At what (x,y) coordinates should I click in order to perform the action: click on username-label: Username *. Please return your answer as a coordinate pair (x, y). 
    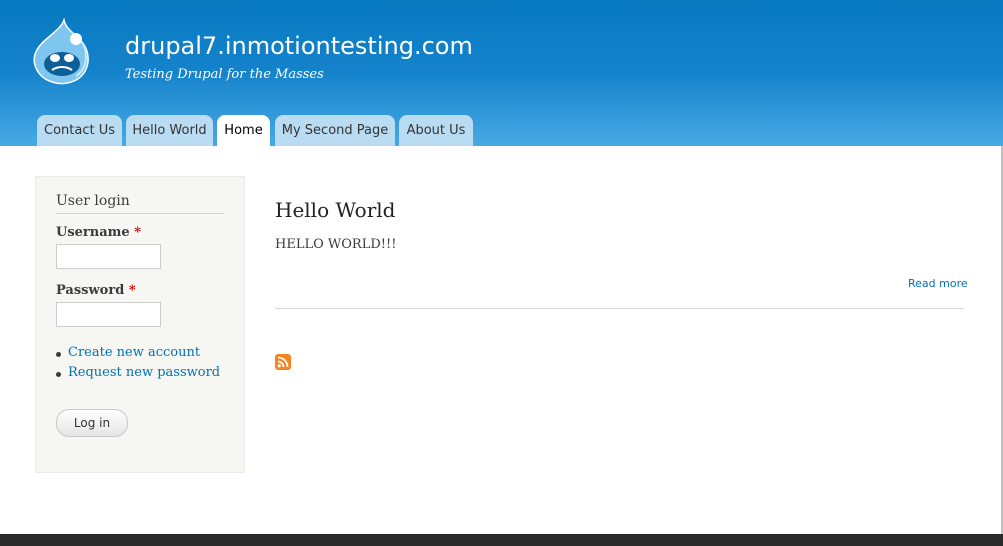
    Looking at the image, I should click on (98, 232).